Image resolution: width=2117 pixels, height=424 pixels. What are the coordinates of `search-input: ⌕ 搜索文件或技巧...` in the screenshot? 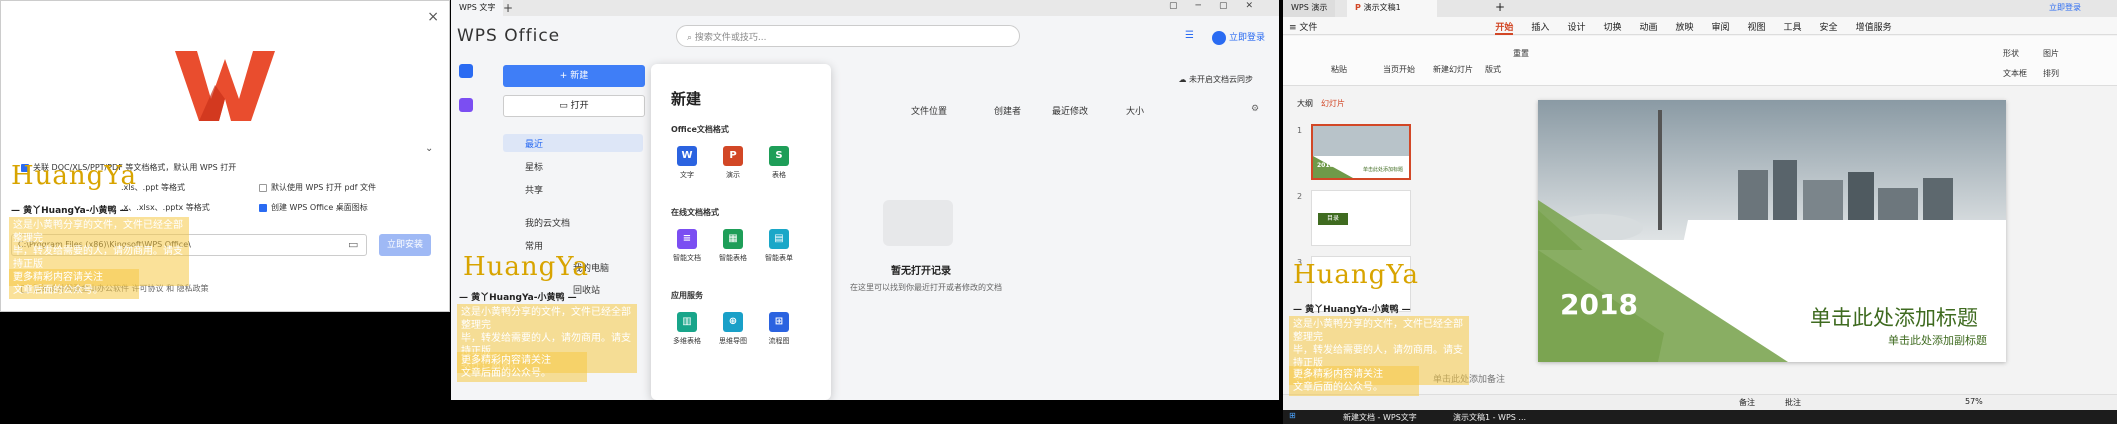 It's located at (848, 36).